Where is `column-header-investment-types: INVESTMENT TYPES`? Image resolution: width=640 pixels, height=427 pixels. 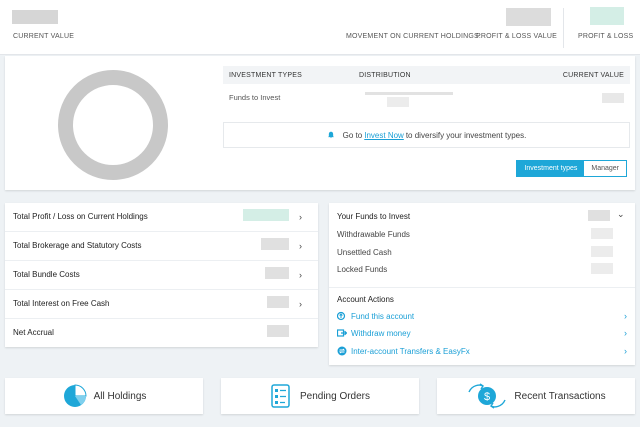
column-header-investment-types: INVESTMENT TYPES is located at coordinates (288, 75).